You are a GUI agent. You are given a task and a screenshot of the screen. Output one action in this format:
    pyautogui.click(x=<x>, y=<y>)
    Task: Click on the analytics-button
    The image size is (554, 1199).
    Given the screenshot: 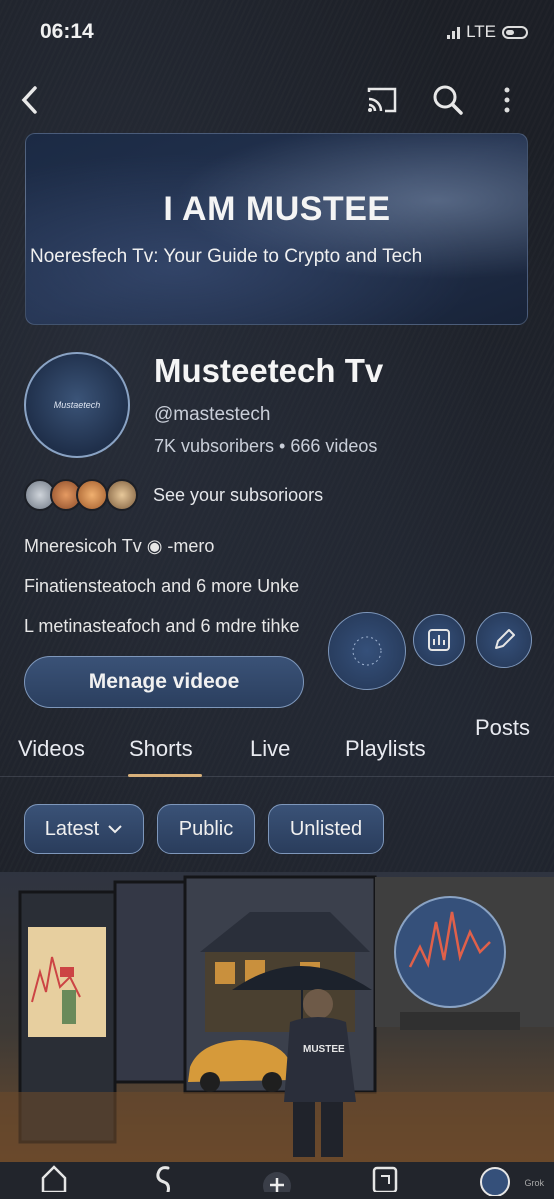 What is the action you would take?
    pyautogui.click(x=439, y=640)
    